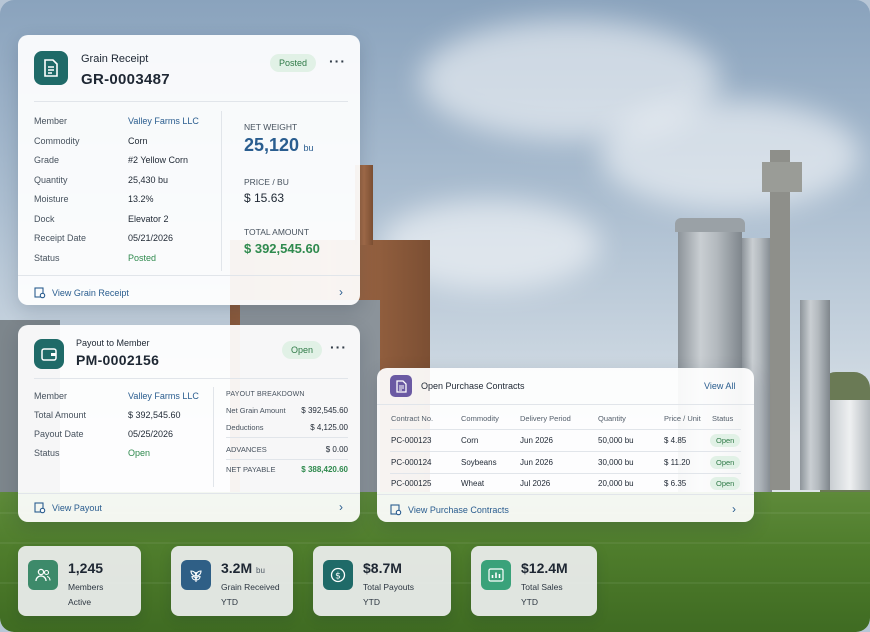  I want to click on net-weight: 25,120 bu, so click(279, 145).